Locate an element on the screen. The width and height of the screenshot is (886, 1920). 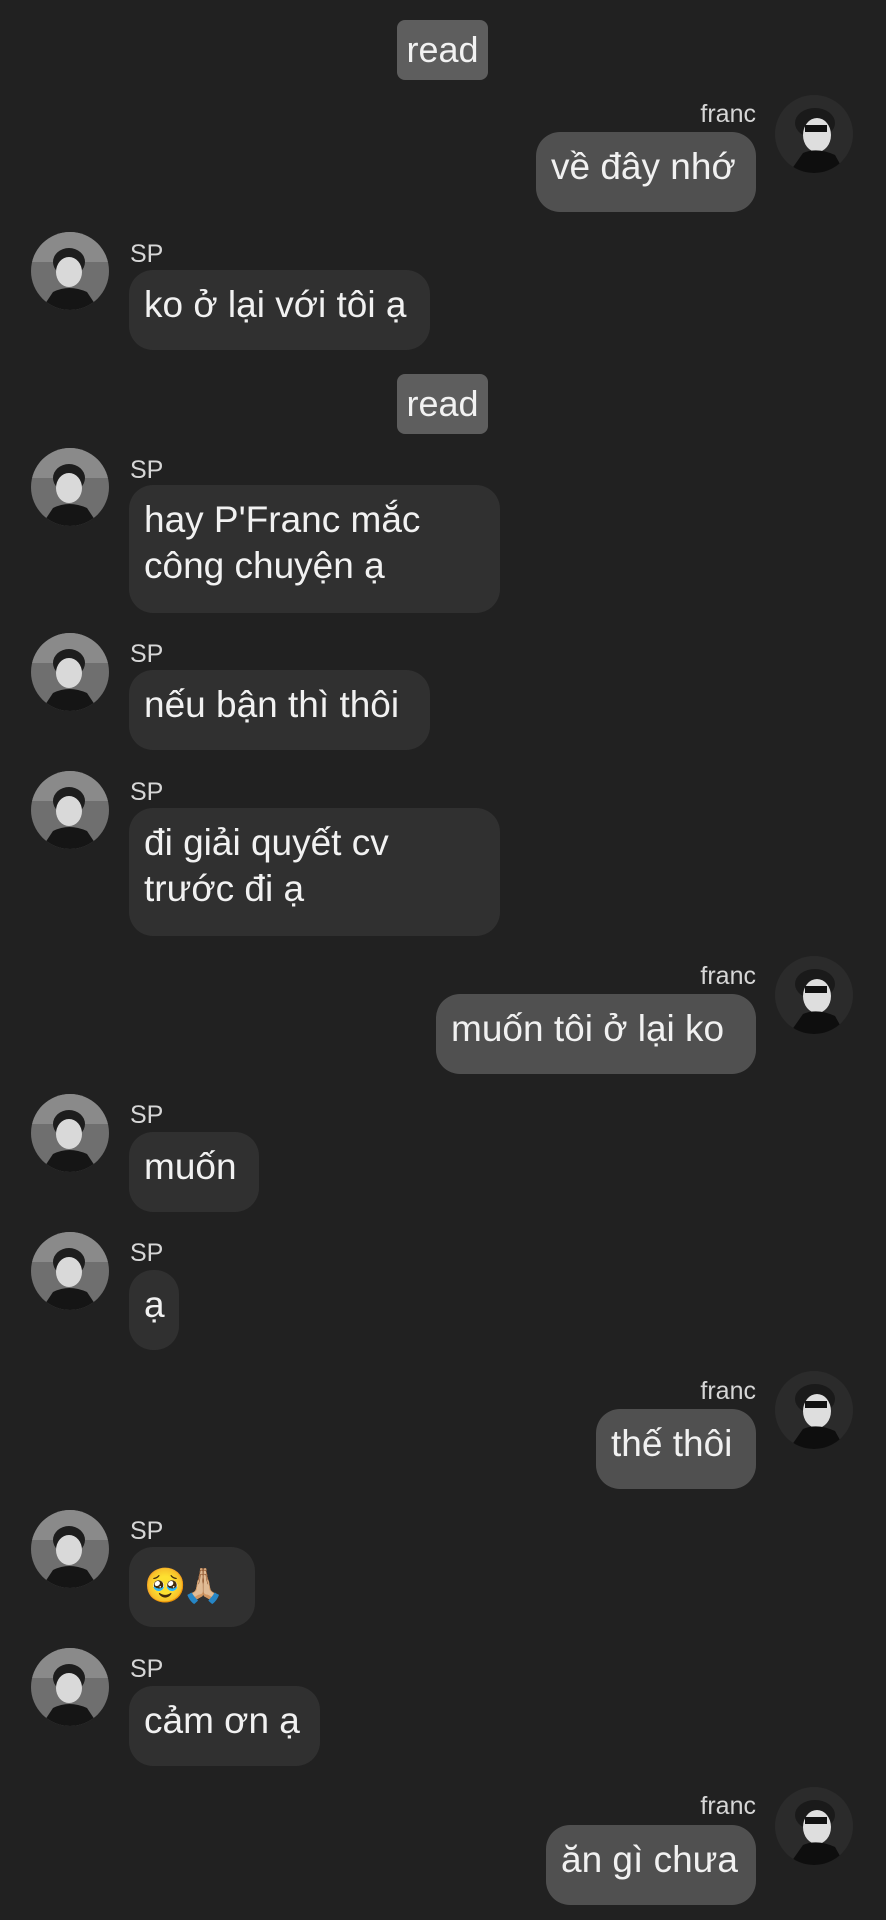
message-bubble: nếu bận thì thôi is located at coordinates (279, 710).